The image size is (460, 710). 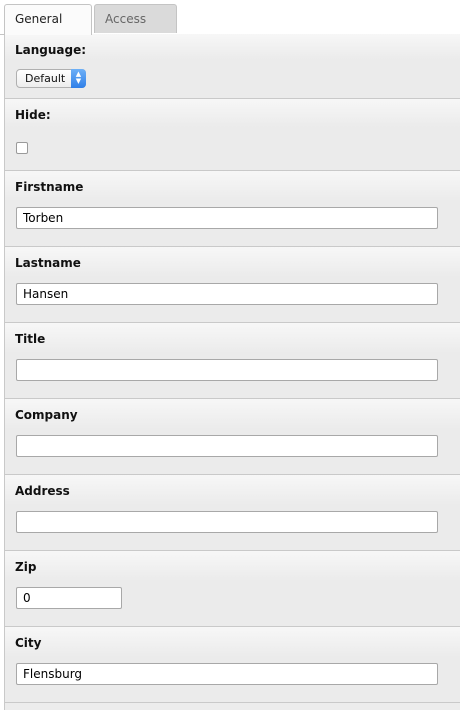 I want to click on company-input, so click(x=227, y=446).